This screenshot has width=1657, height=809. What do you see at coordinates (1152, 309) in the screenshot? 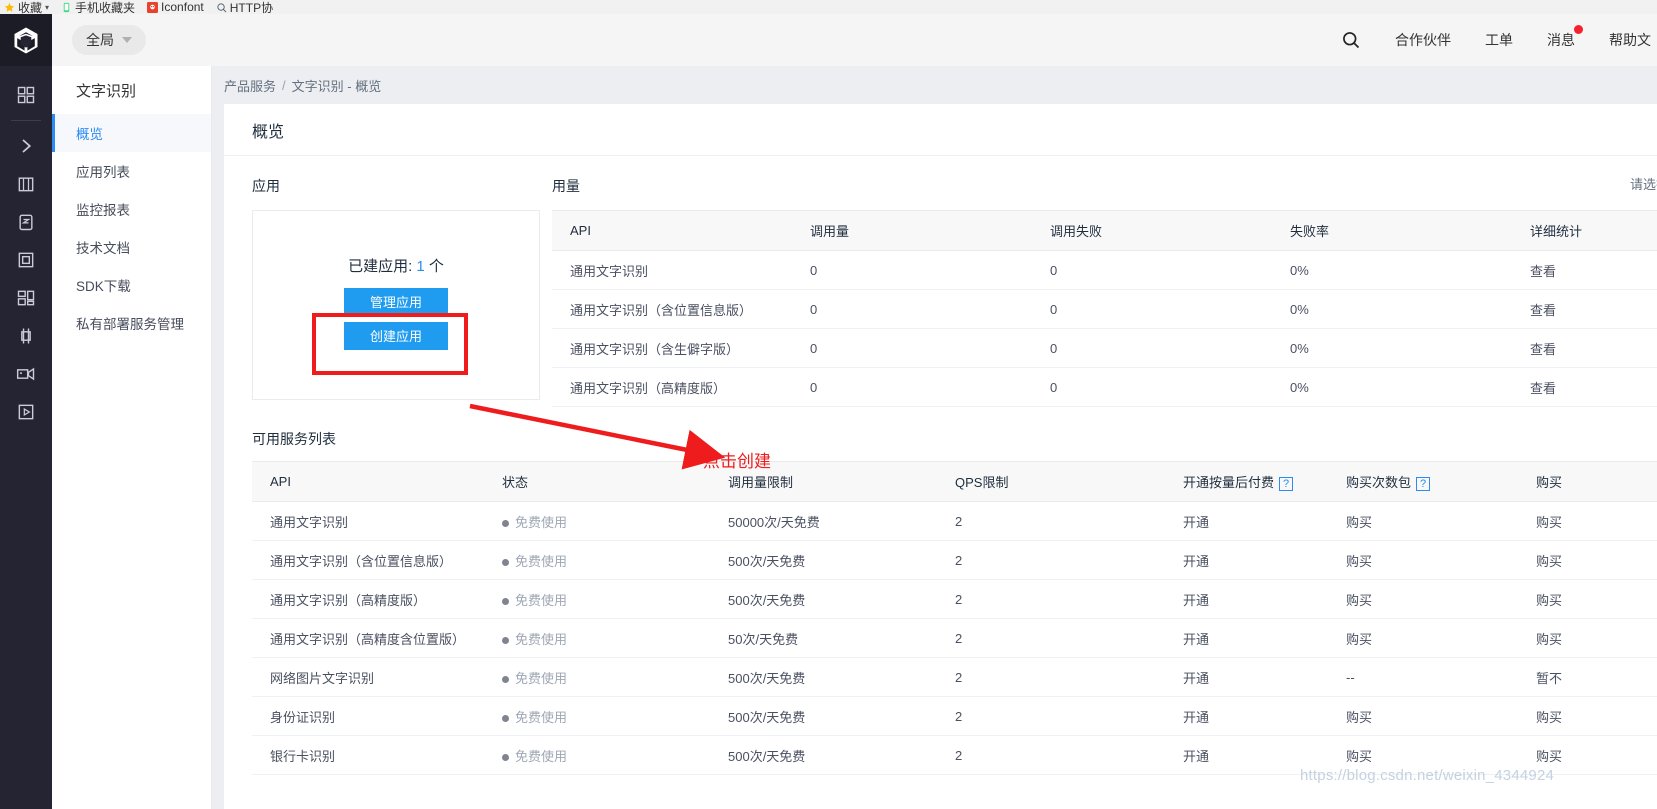
I see `usage-cell-fails: 0` at bounding box center [1152, 309].